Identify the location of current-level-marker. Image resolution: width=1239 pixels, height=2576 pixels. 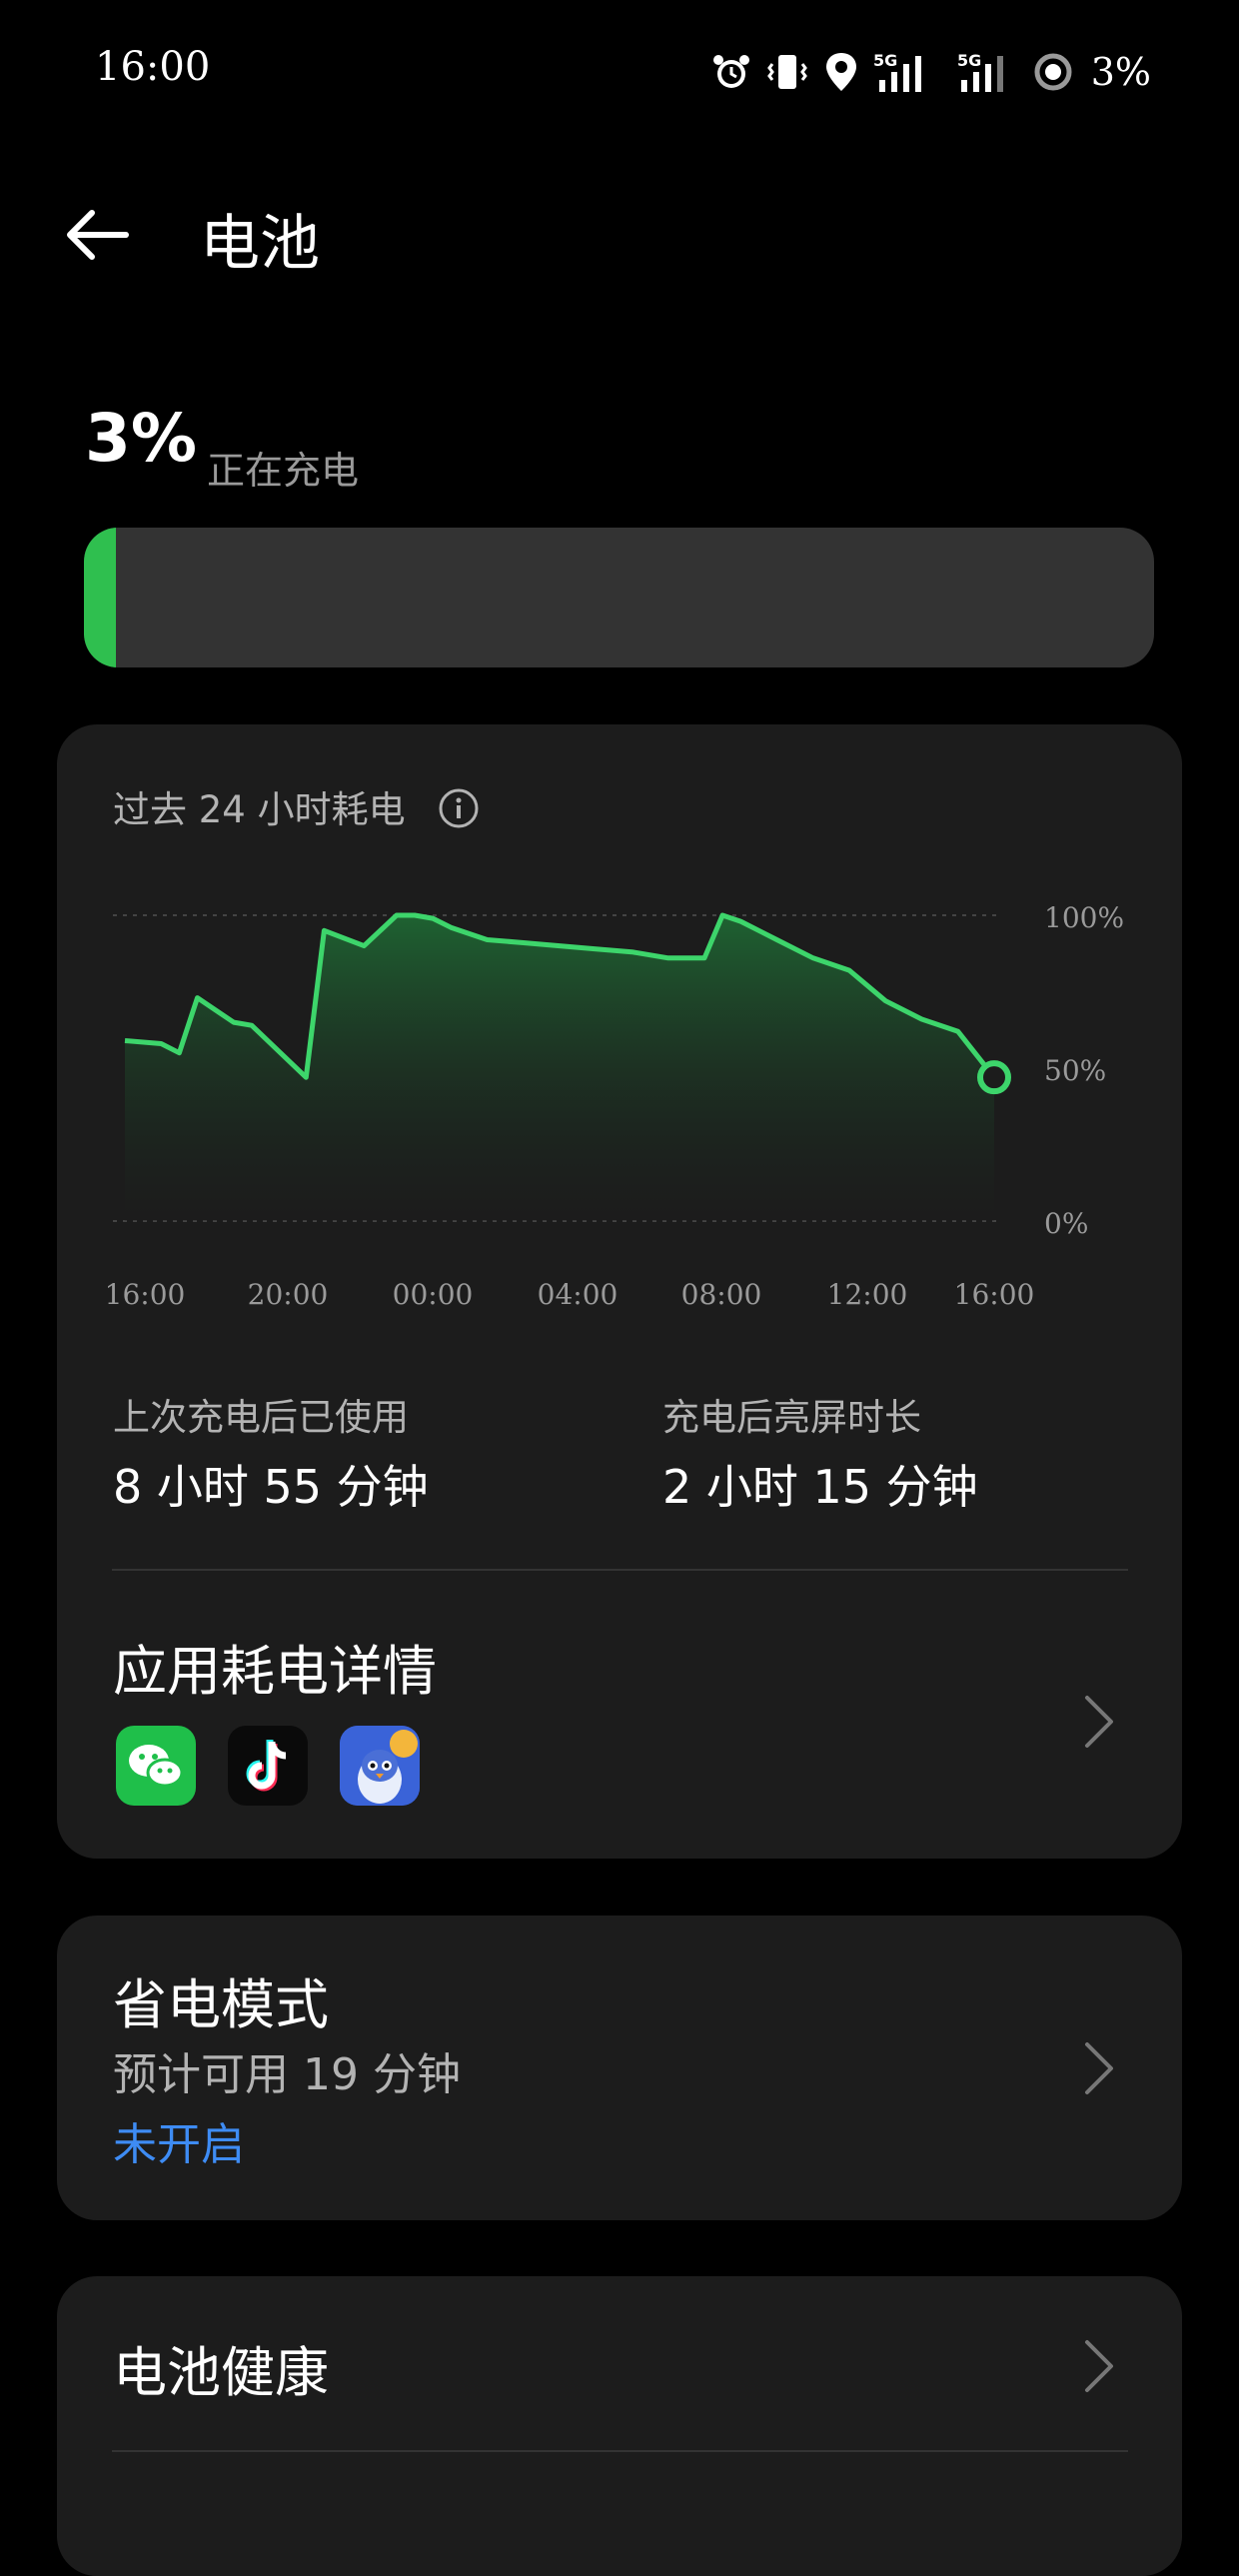
(994, 1077).